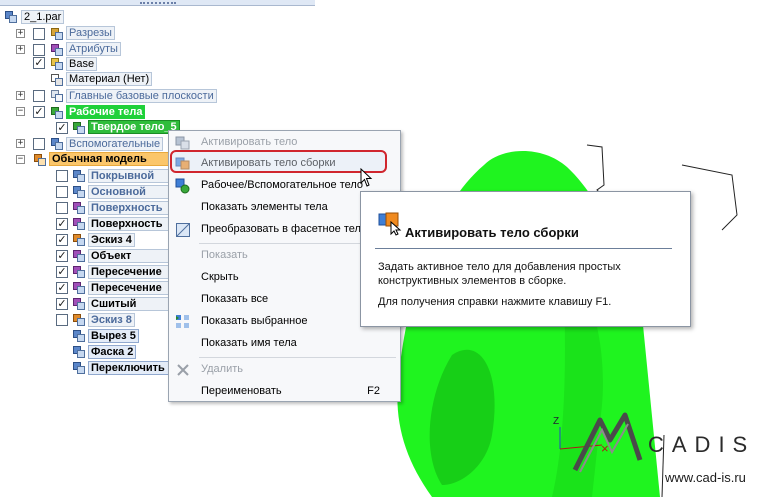 This screenshot has width=768, height=497. What do you see at coordinates (129, 288) in the screenshot?
I see `tree-item-feature: Пересечение 5` at bounding box center [129, 288].